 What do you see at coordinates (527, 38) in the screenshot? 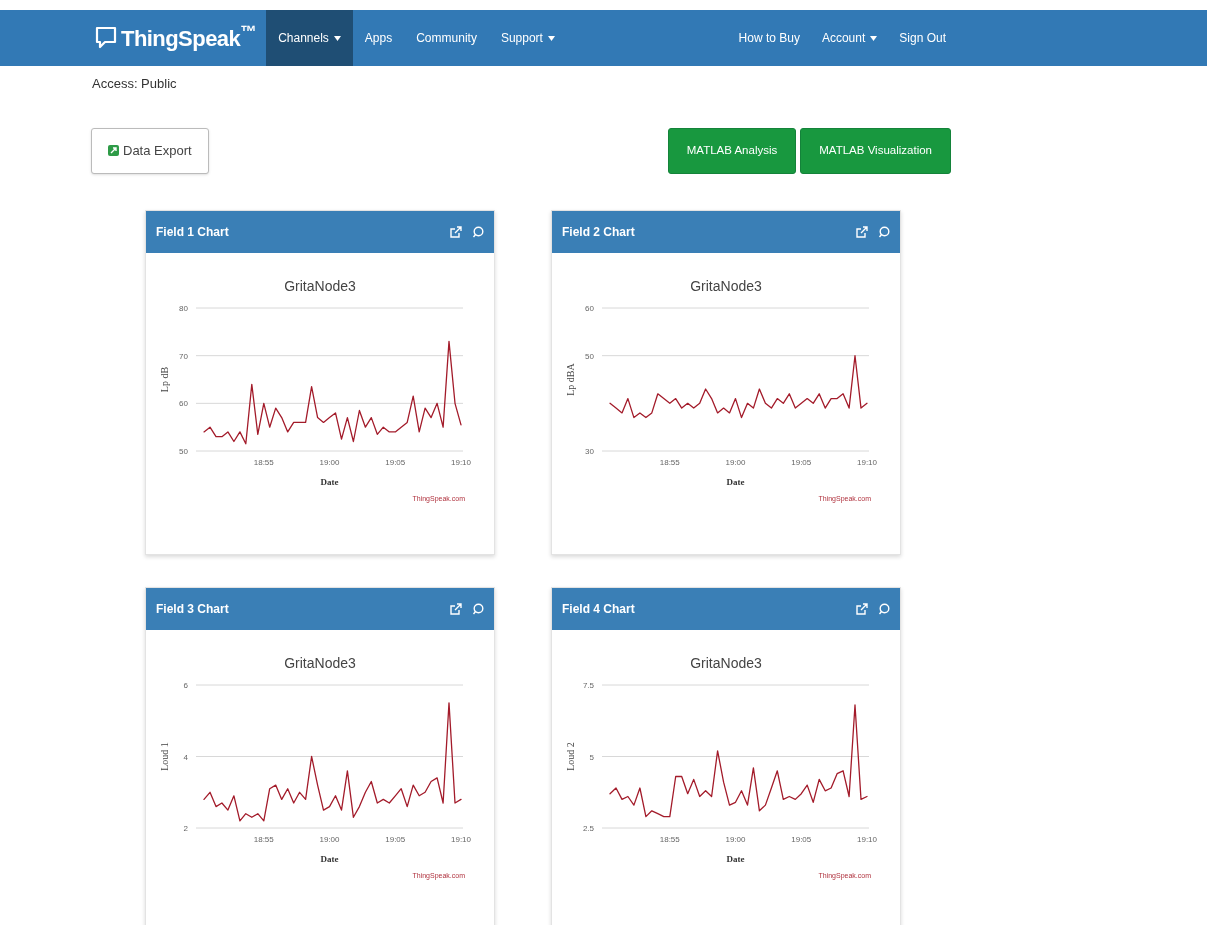
I see `nav-link: Support` at bounding box center [527, 38].